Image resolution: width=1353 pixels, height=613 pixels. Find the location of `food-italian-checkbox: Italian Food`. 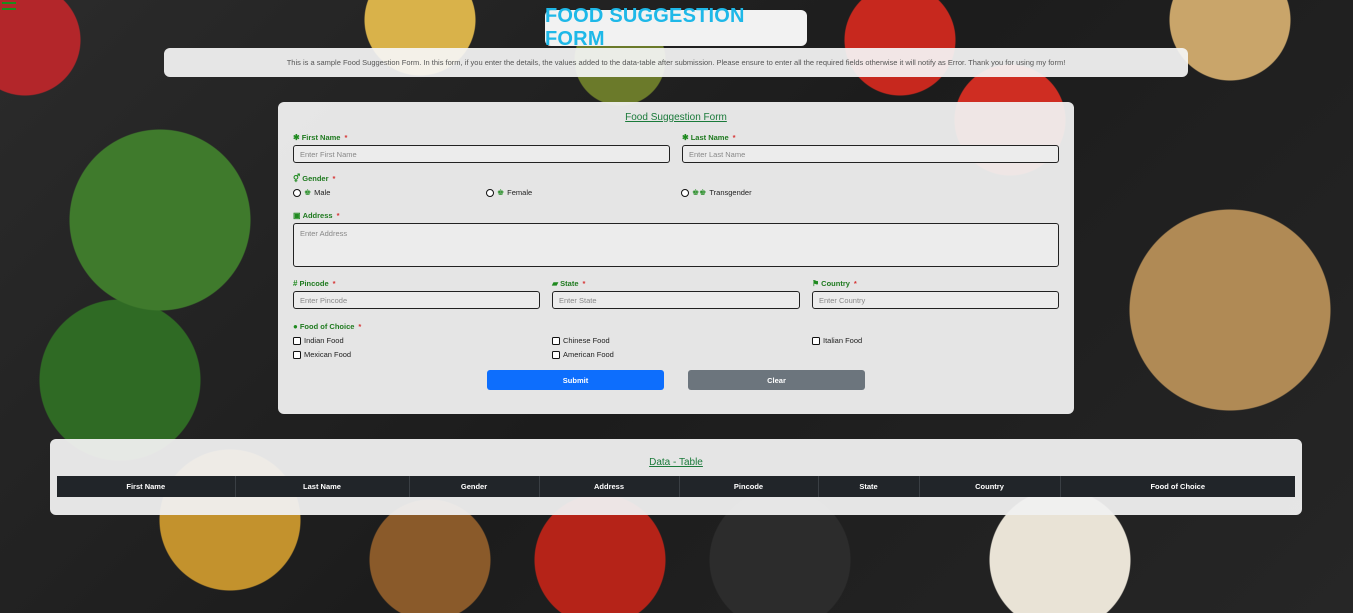

food-italian-checkbox: Italian Food is located at coordinates (837, 340).